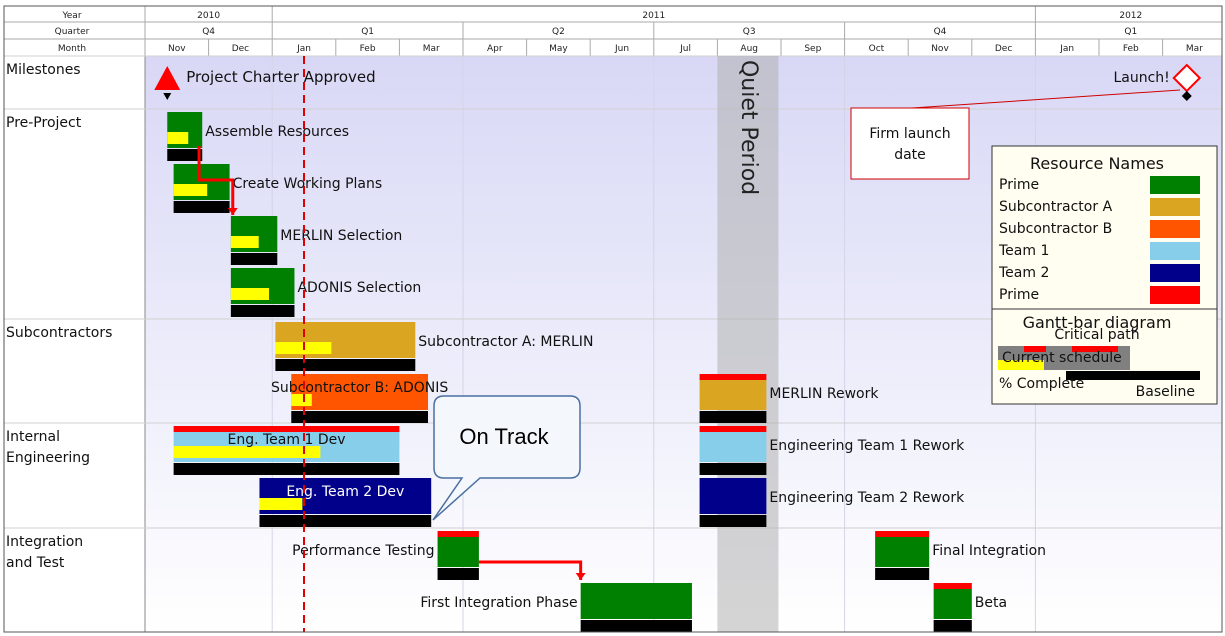 This screenshot has height=636, width=1225. What do you see at coordinates (1055, 229) in the screenshot?
I see `legend-item-label: Subcontractor B` at bounding box center [1055, 229].